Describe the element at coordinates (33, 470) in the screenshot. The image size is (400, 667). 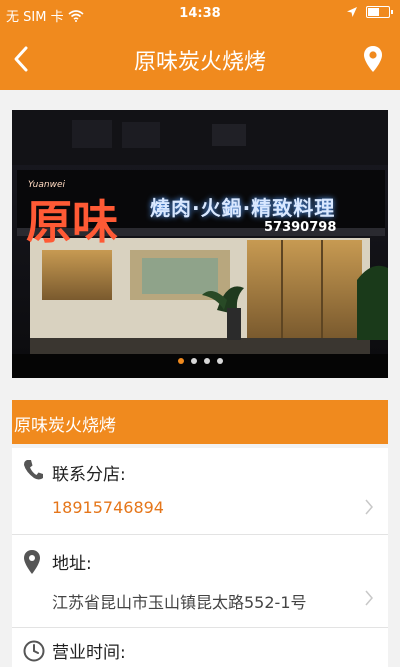
I see `phone-icon` at that location.